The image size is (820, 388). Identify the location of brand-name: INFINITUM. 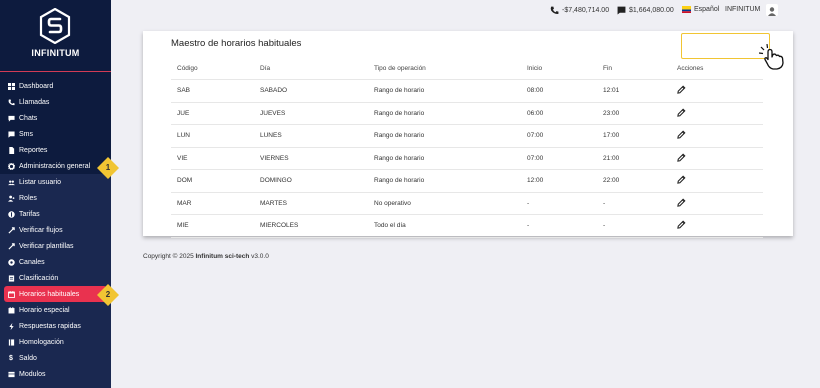
(55, 53).